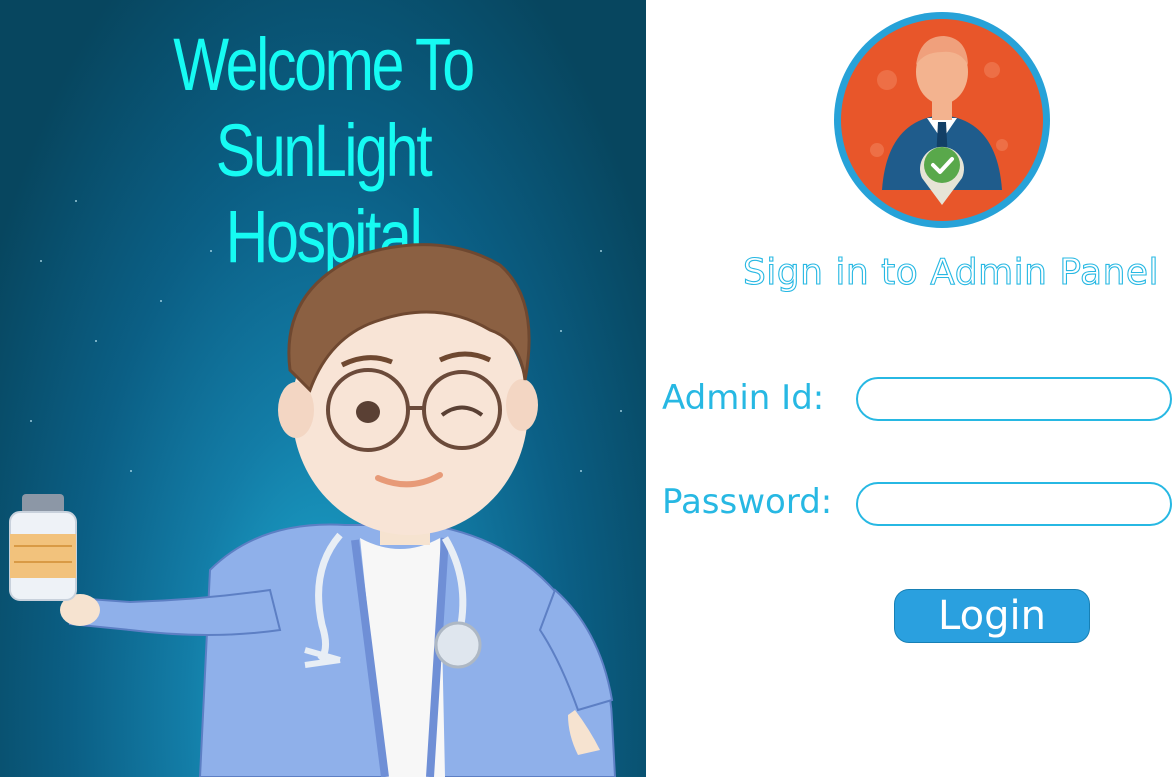 The width and height of the screenshot is (1175, 777). I want to click on admin-verified-avatar-icon, so click(942, 120).